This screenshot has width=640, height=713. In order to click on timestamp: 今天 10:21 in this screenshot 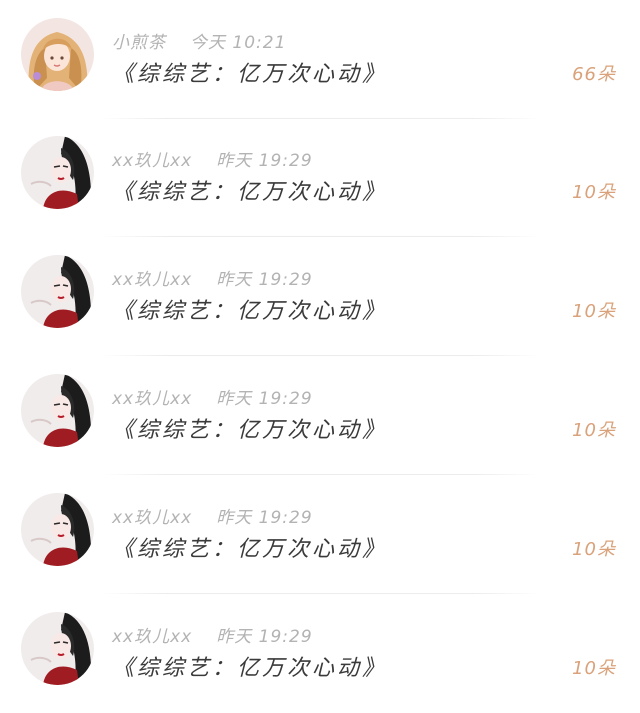, I will do `click(238, 43)`.